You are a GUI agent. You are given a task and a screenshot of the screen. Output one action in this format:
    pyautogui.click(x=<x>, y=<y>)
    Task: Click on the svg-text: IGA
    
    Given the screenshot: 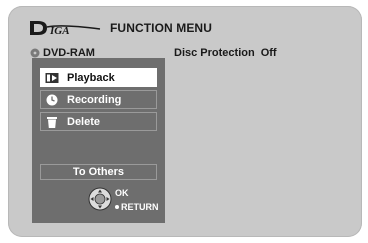 What is the action you would take?
    pyautogui.click(x=59, y=31)
    